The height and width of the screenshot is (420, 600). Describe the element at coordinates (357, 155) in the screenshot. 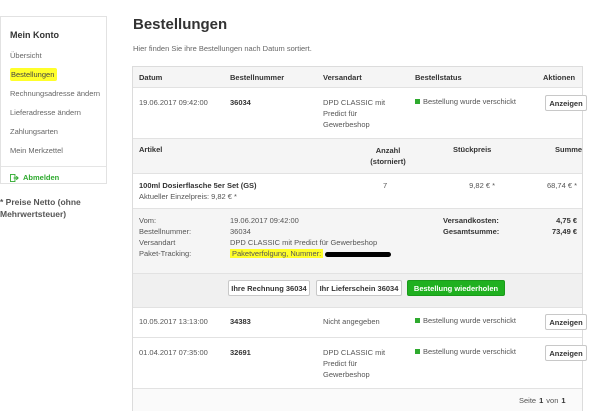

I see `details-header-row` at that location.